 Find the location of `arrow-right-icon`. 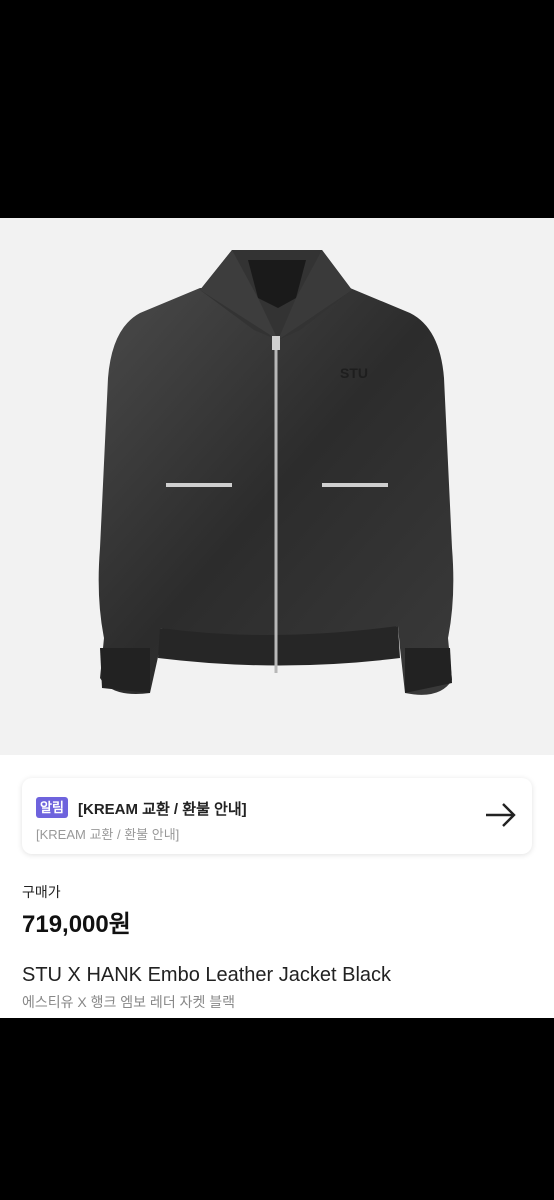

arrow-right-icon is located at coordinates (501, 815).